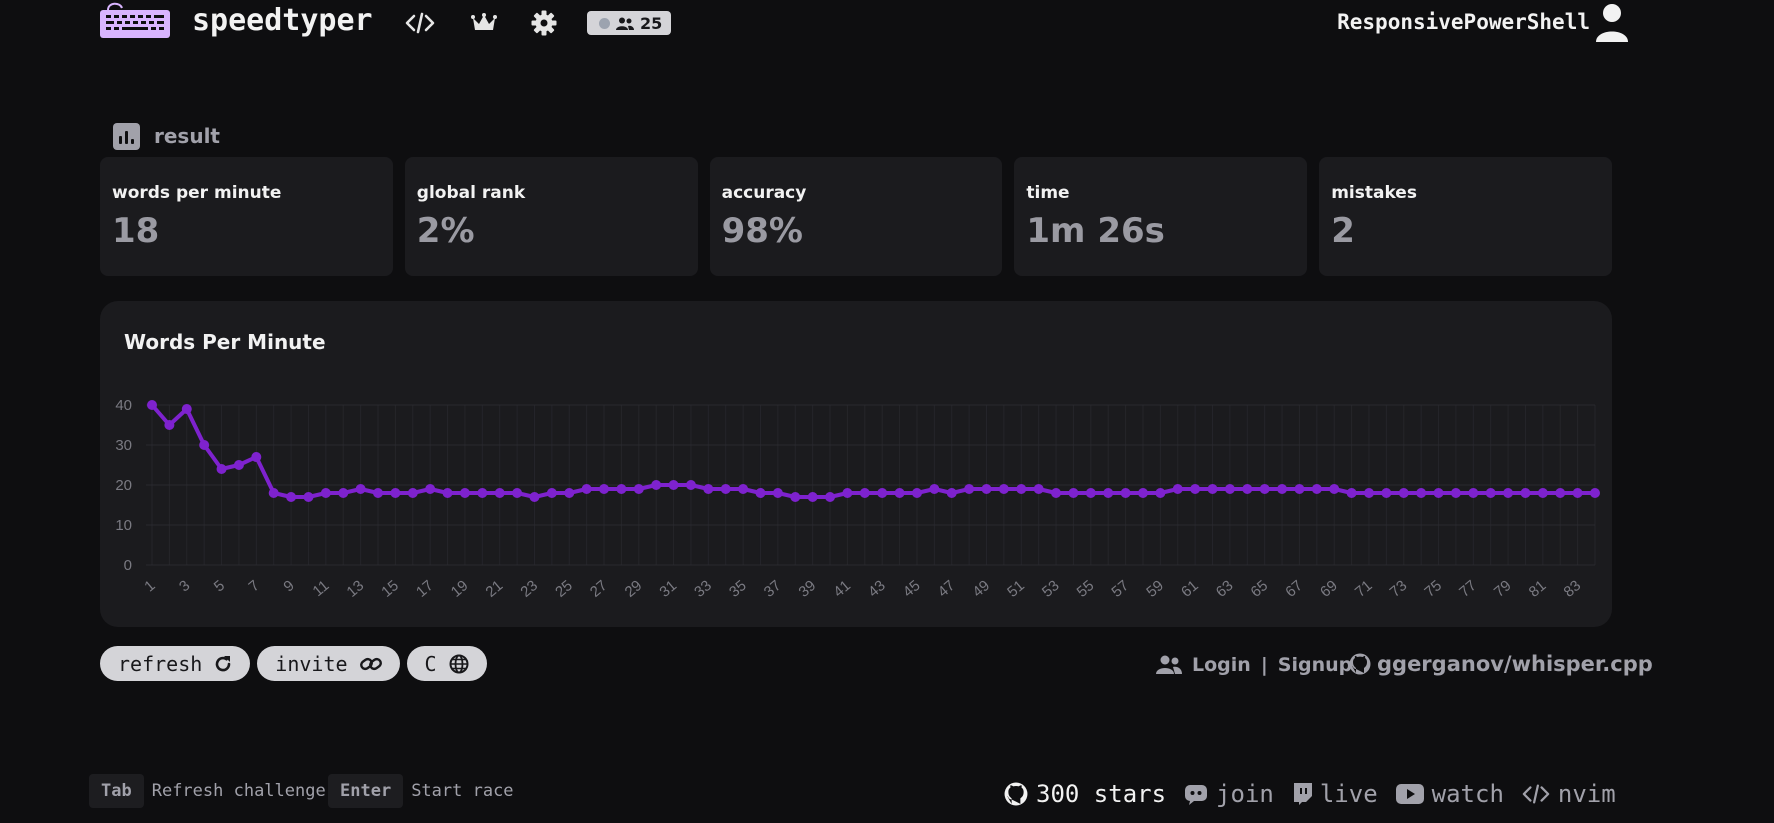 The width and height of the screenshot is (1774, 823). I want to click on y-tick-label: 10, so click(123, 525).